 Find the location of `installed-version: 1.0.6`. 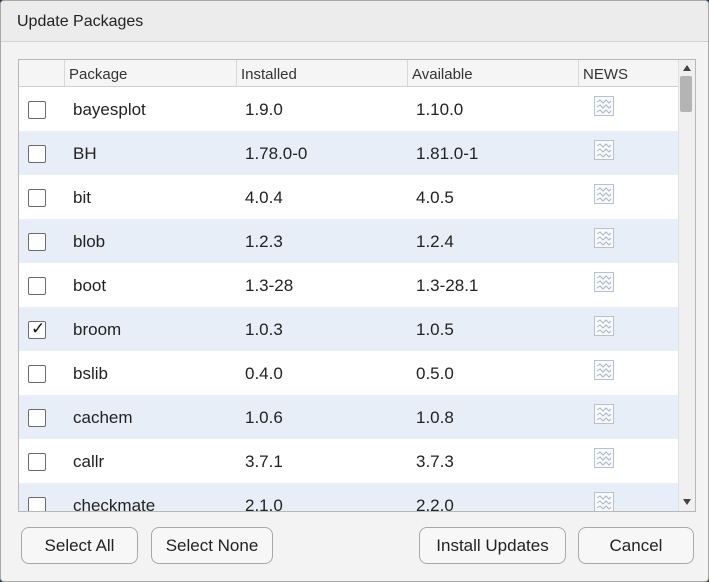

installed-version: 1.0.6 is located at coordinates (264, 417).